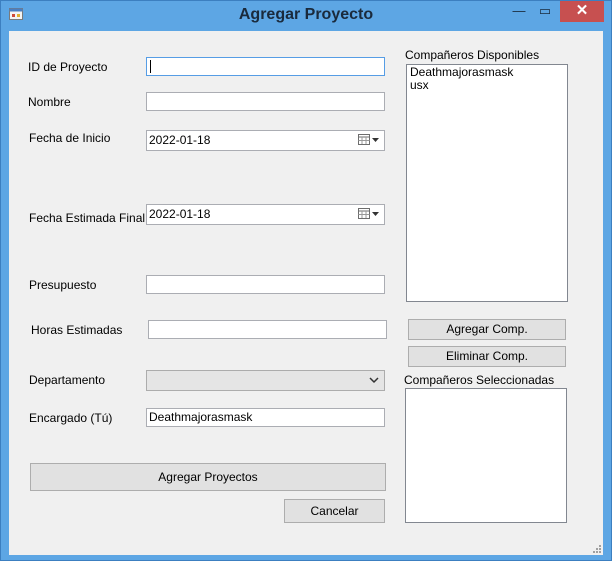  What do you see at coordinates (545, 11) in the screenshot?
I see `maximize-button: ▭` at bounding box center [545, 11].